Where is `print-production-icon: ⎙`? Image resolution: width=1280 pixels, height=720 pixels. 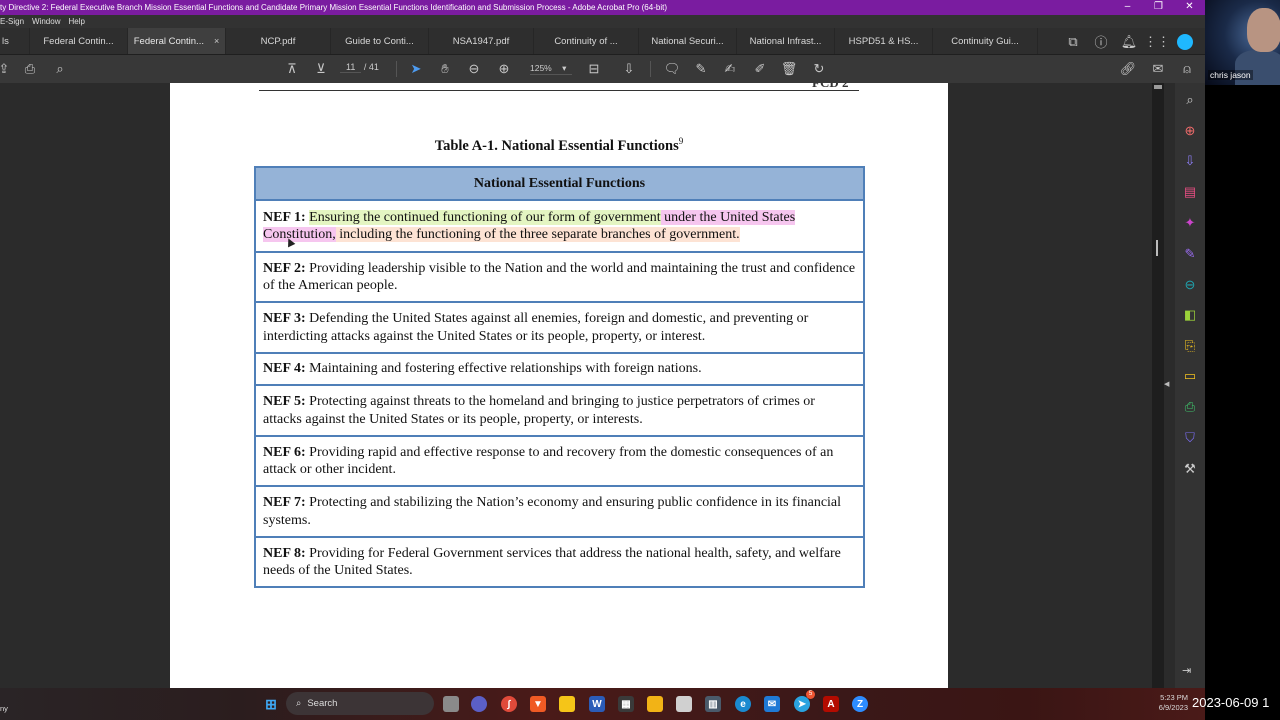
print-production-icon: ⎙ is located at coordinates (1190, 407).